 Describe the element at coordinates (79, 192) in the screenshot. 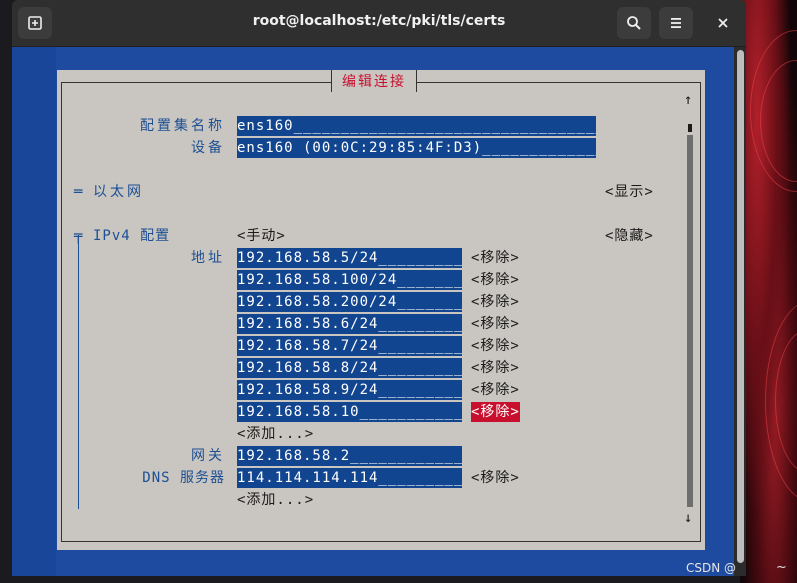

I see `ethernet-section-marker: ═` at that location.